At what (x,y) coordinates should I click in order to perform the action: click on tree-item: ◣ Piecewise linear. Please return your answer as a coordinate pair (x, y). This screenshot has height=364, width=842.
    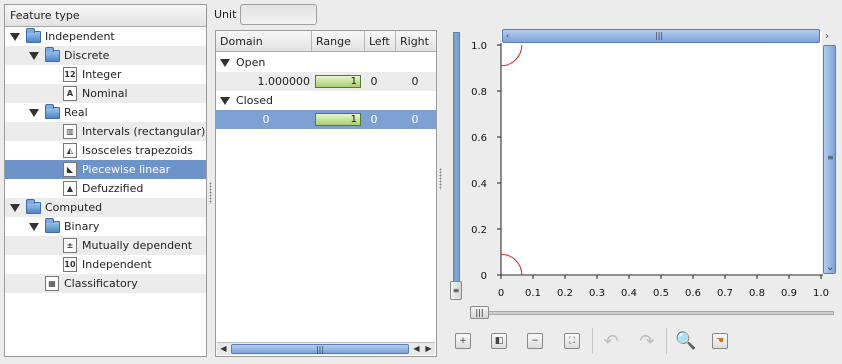
    Looking at the image, I should click on (105, 169).